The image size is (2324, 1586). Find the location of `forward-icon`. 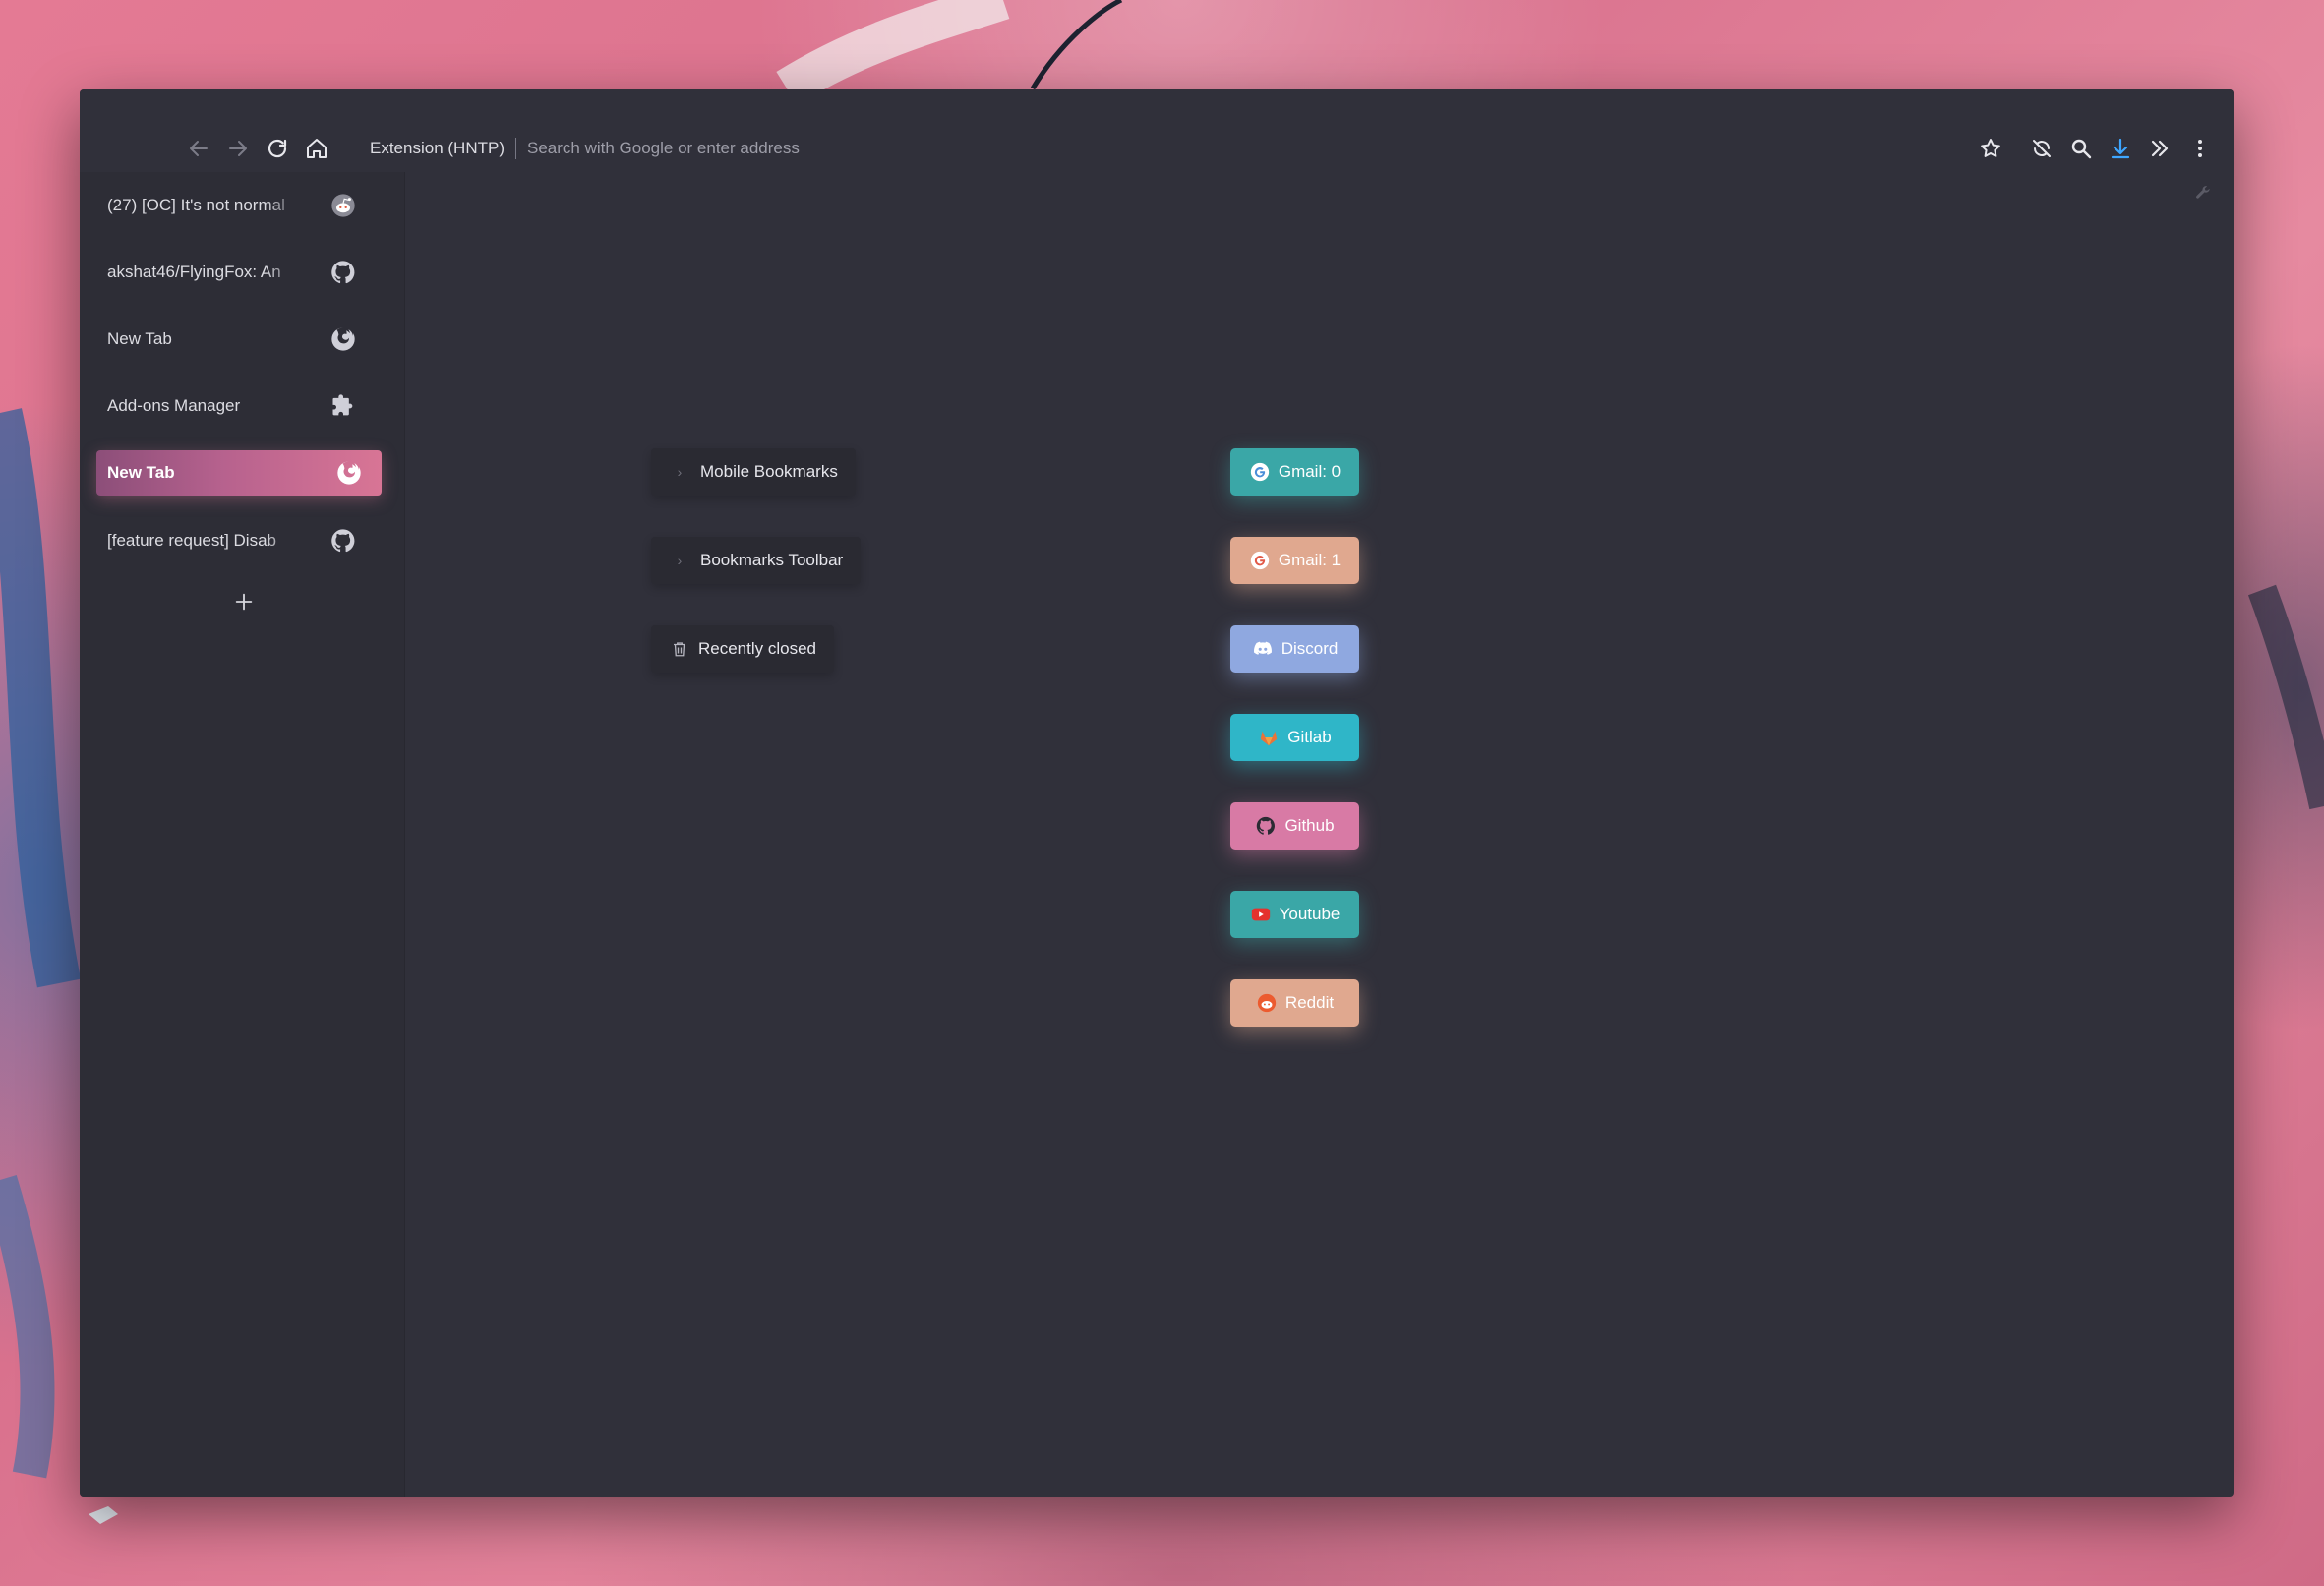

forward-icon is located at coordinates (238, 148).